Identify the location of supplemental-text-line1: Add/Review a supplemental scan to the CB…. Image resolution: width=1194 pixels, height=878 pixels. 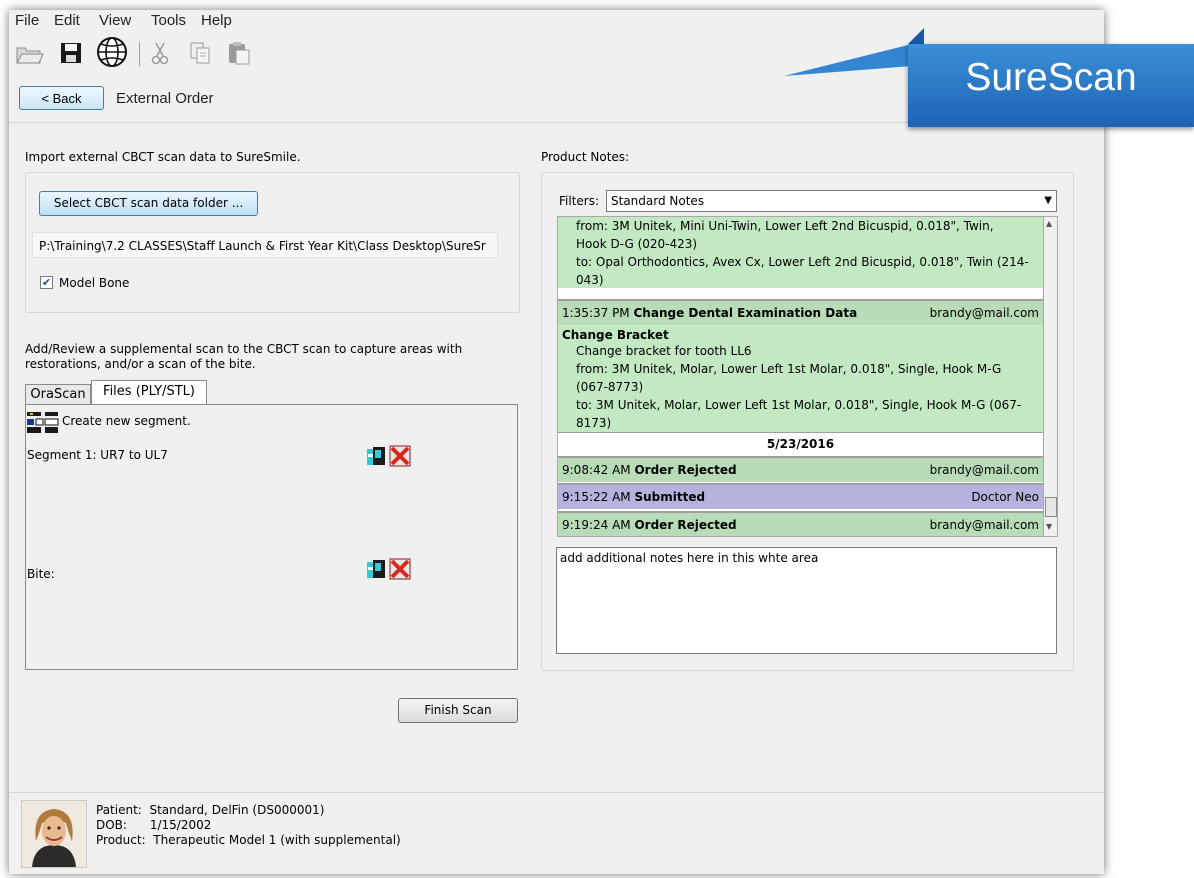
(244, 349).